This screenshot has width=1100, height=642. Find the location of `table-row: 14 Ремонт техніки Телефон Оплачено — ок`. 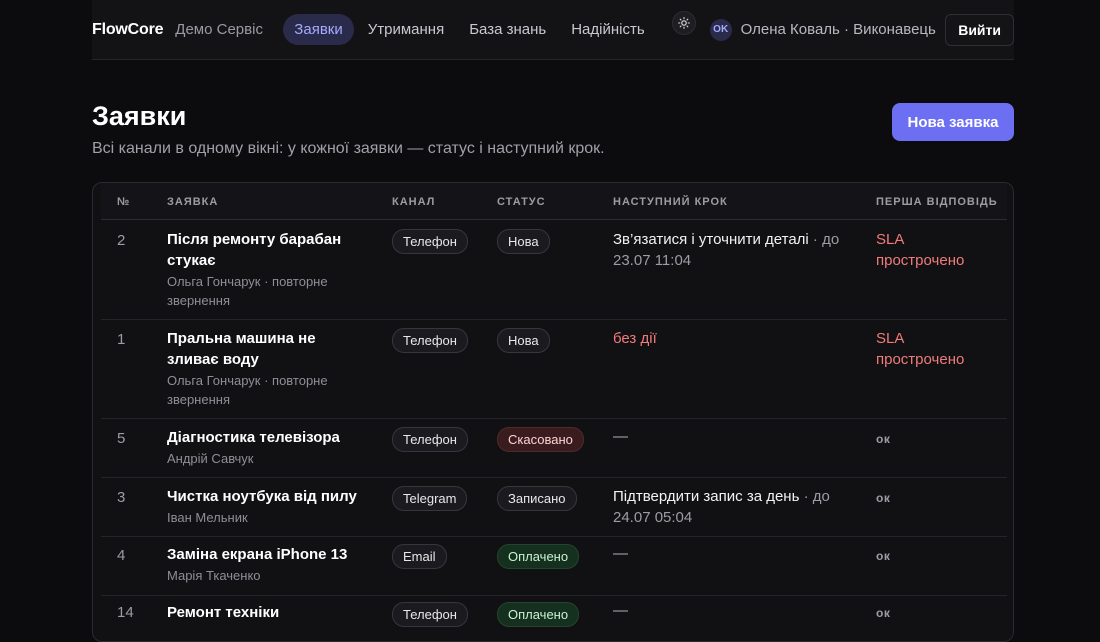

table-row: 14 Ремонт техніки Телефон Оплачено — ок is located at coordinates (554, 618).